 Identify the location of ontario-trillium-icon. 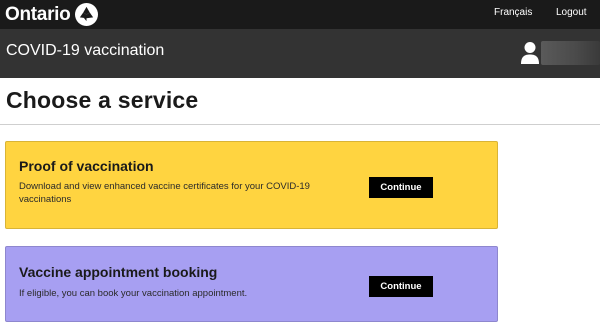
(87, 14).